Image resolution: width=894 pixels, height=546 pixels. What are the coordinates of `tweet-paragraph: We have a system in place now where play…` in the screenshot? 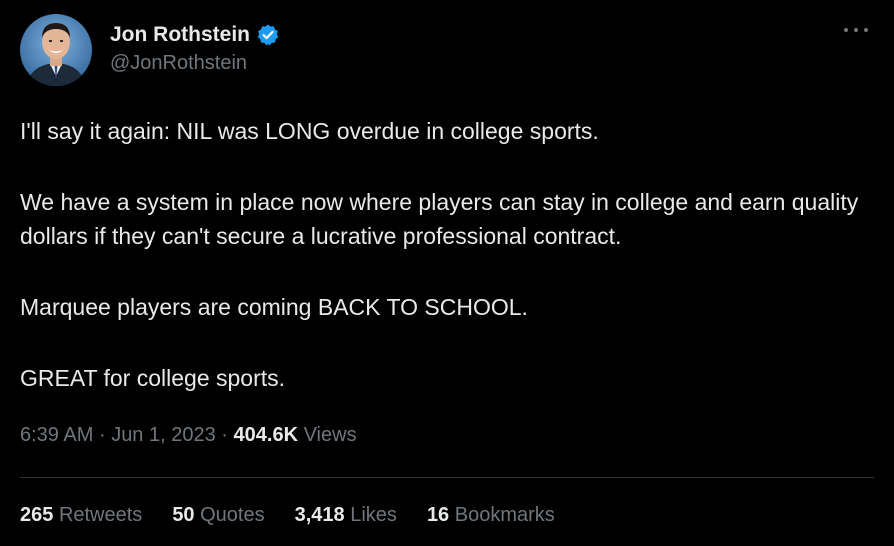 It's located at (439, 219).